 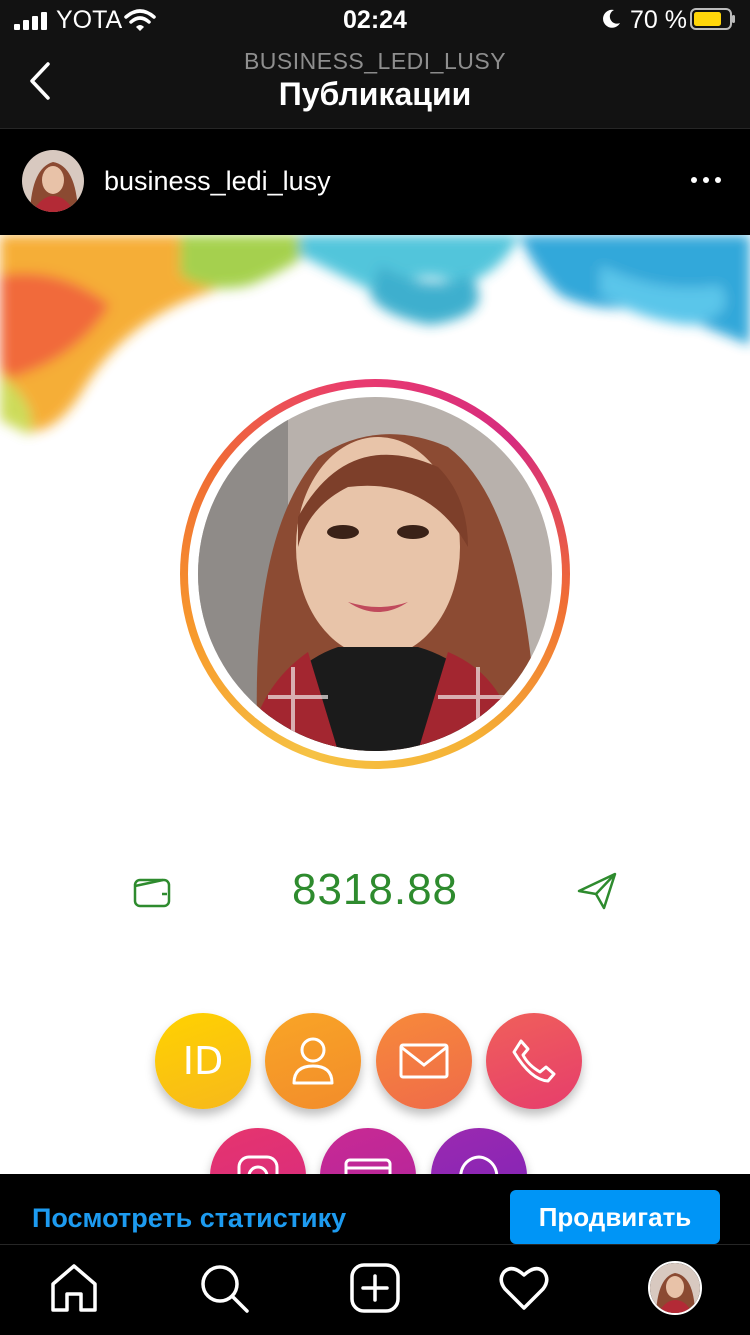 What do you see at coordinates (712, 19) in the screenshot?
I see `battery-icon` at bounding box center [712, 19].